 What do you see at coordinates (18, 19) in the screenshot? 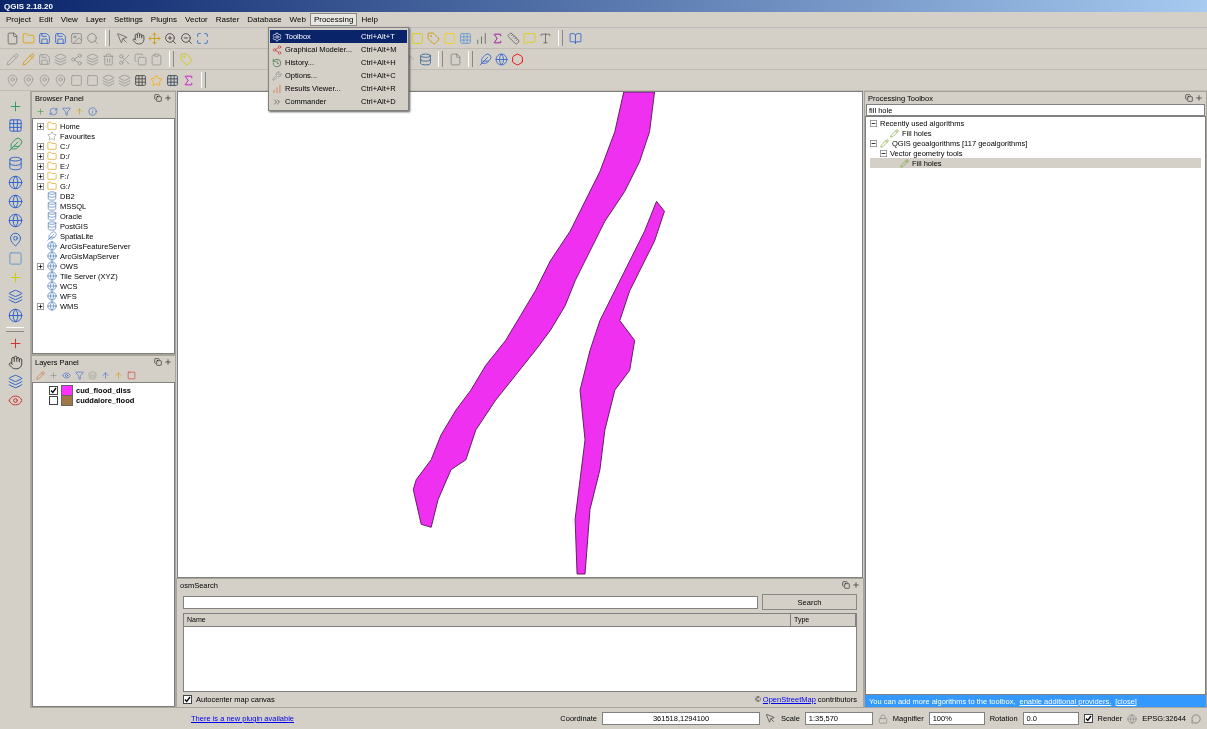
I see `menu-item: Project` at bounding box center [18, 19].